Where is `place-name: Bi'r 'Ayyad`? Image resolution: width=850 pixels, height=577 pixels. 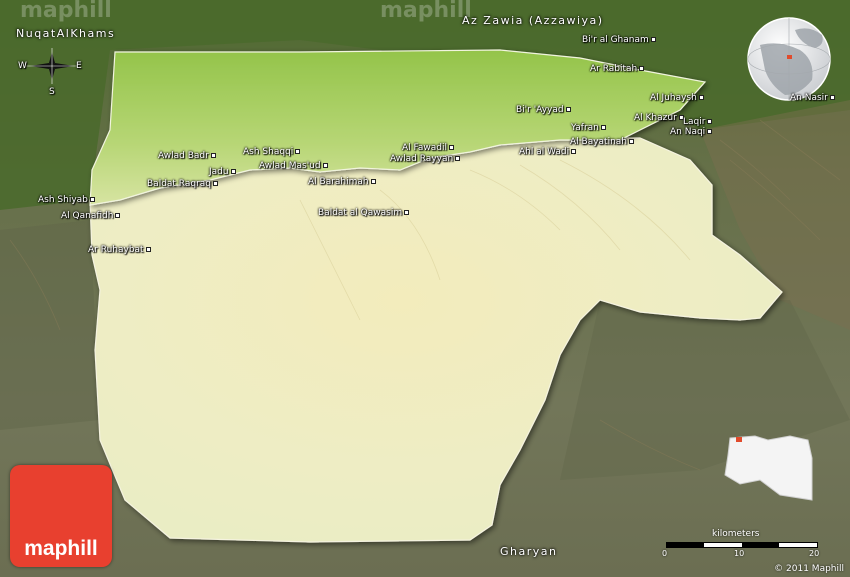 place-name: Bi'r 'Ayyad is located at coordinates (540, 110).